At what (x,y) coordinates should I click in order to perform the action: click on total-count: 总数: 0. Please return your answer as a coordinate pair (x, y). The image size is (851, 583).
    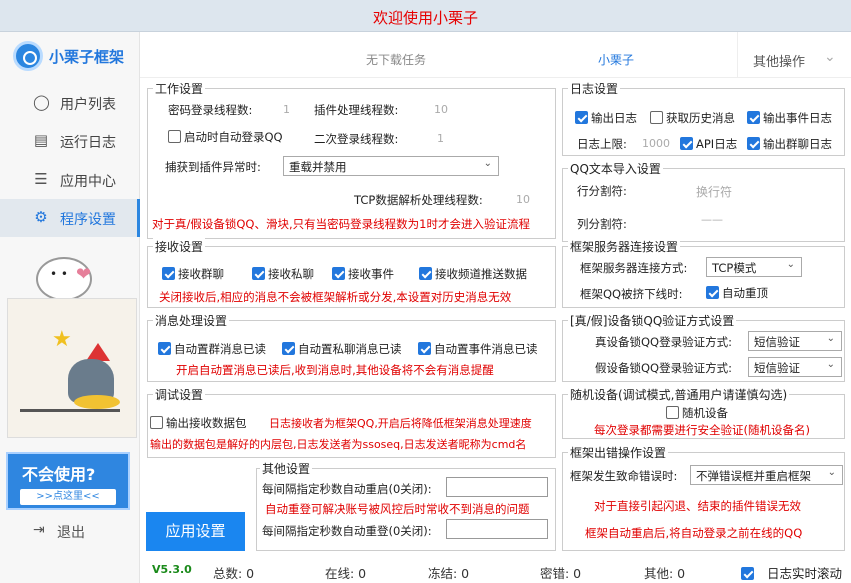
    Looking at the image, I should click on (234, 573).